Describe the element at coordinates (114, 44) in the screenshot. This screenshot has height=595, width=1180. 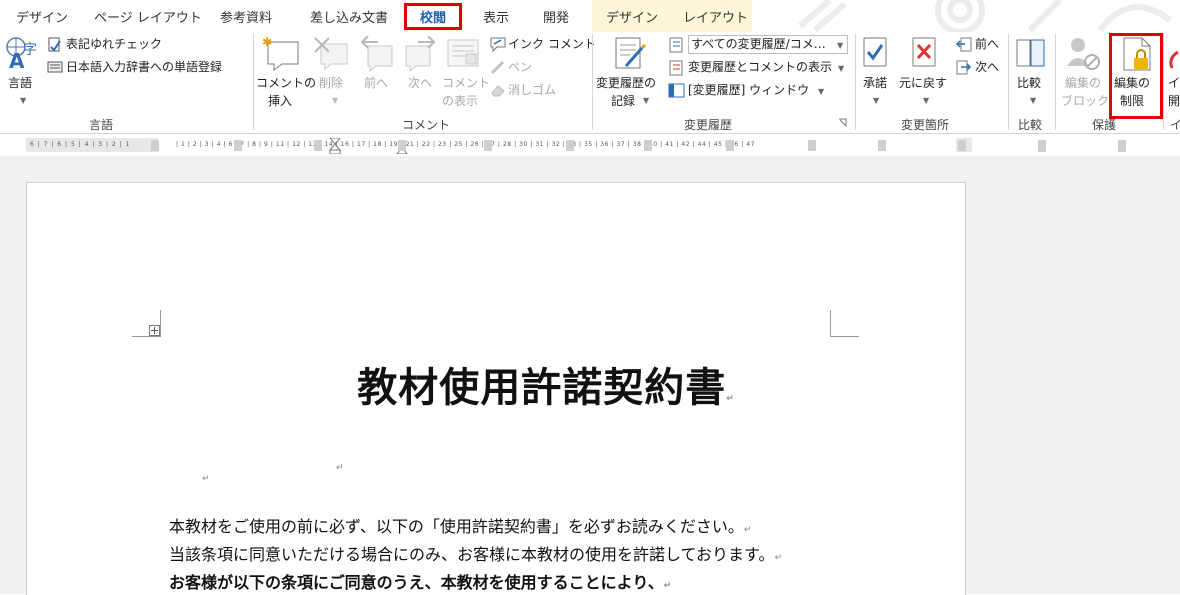
I see `consistency-check-button: 表記ゆれチェック` at that location.